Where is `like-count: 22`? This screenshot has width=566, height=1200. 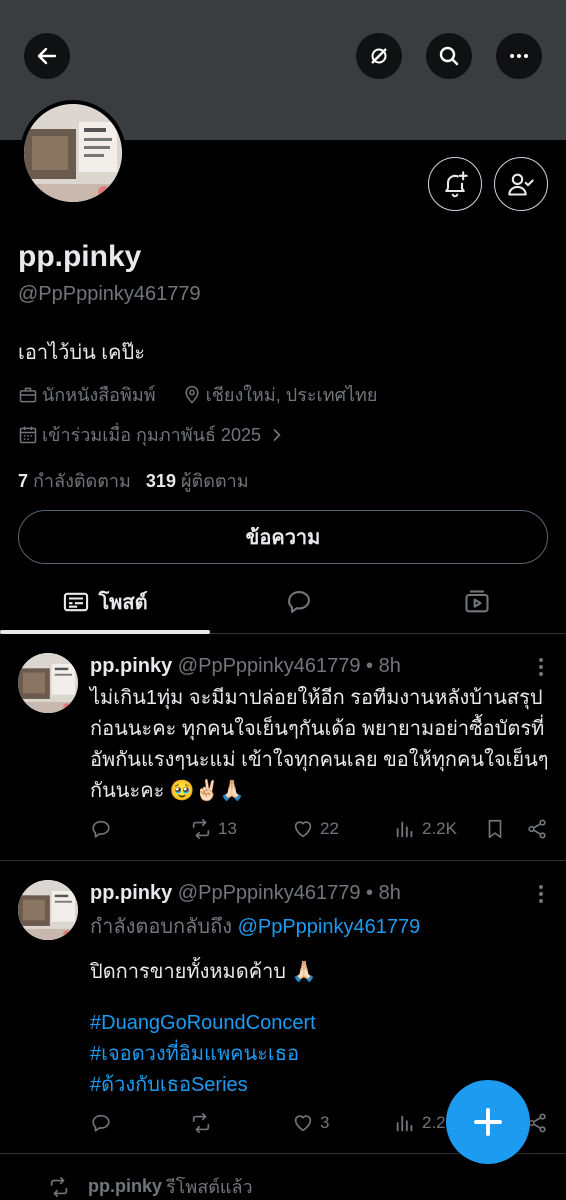 like-count: 22 is located at coordinates (329, 828).